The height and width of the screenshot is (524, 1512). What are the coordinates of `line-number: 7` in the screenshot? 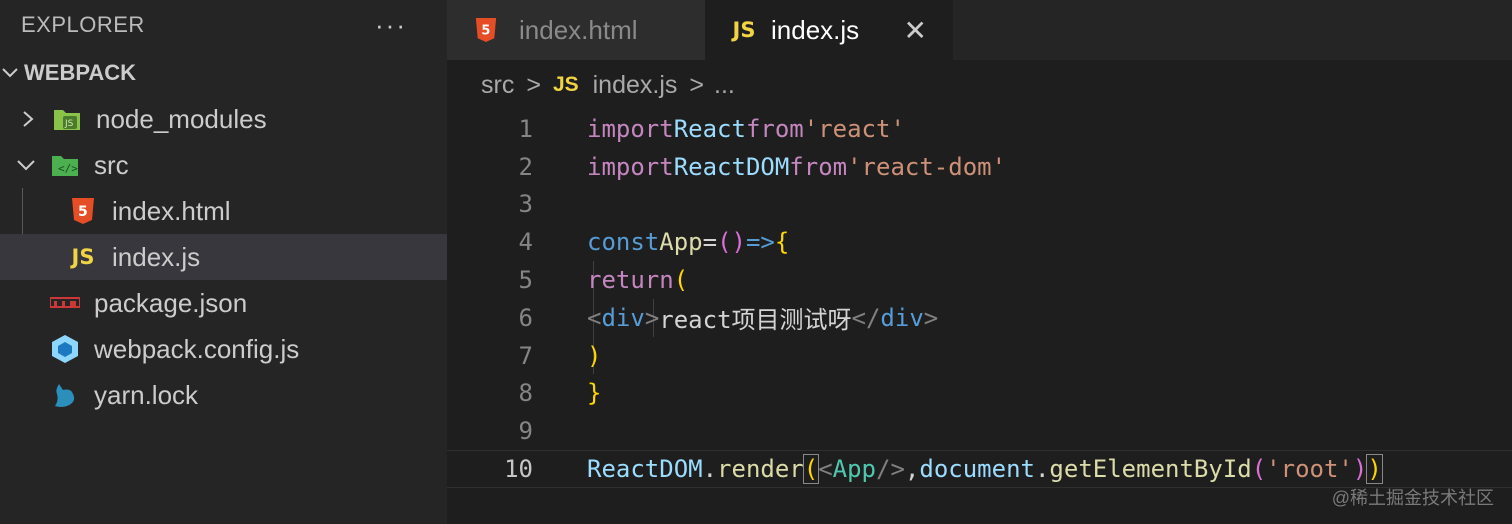 It's located at (525, 355).